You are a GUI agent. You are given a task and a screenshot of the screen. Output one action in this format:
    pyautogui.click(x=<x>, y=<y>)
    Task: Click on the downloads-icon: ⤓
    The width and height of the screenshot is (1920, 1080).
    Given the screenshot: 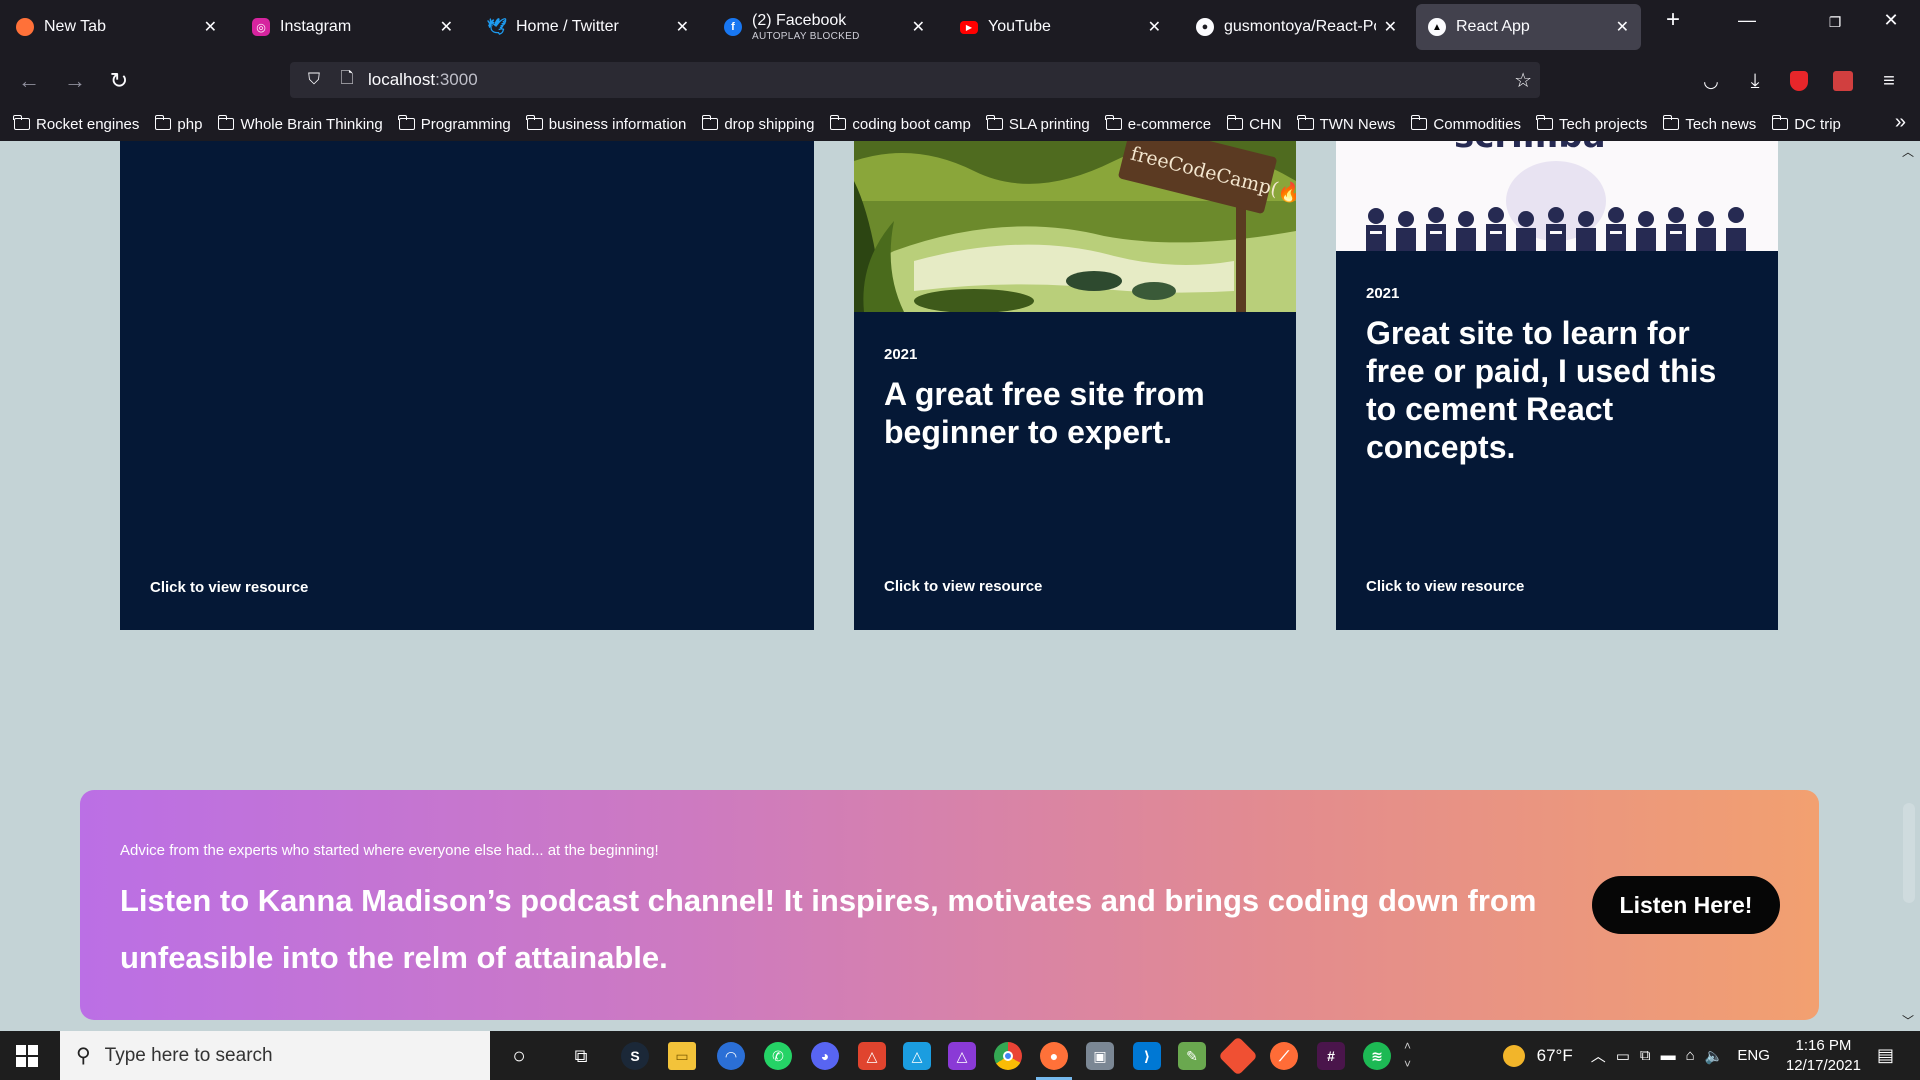 What is the action you would take?
    pyautogui.click(x=1755, y=81)
    